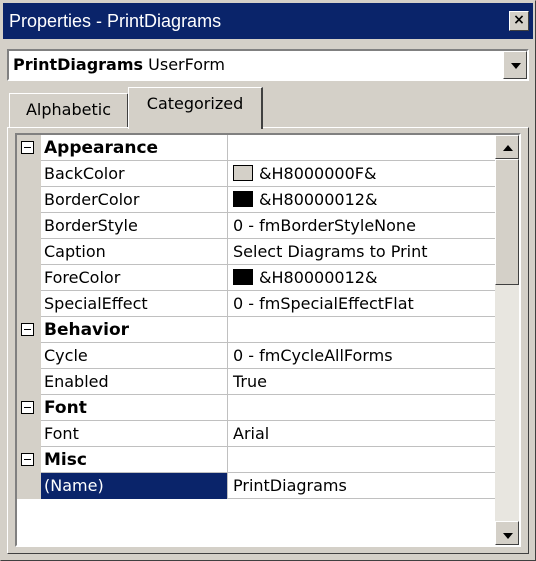 The height and width of the screenshot is (561, 536). What do you see at coordinates (195, 103) in the screenshot?
I see `tab-categorized-label: Categorized` at bounding box center [195, 103].